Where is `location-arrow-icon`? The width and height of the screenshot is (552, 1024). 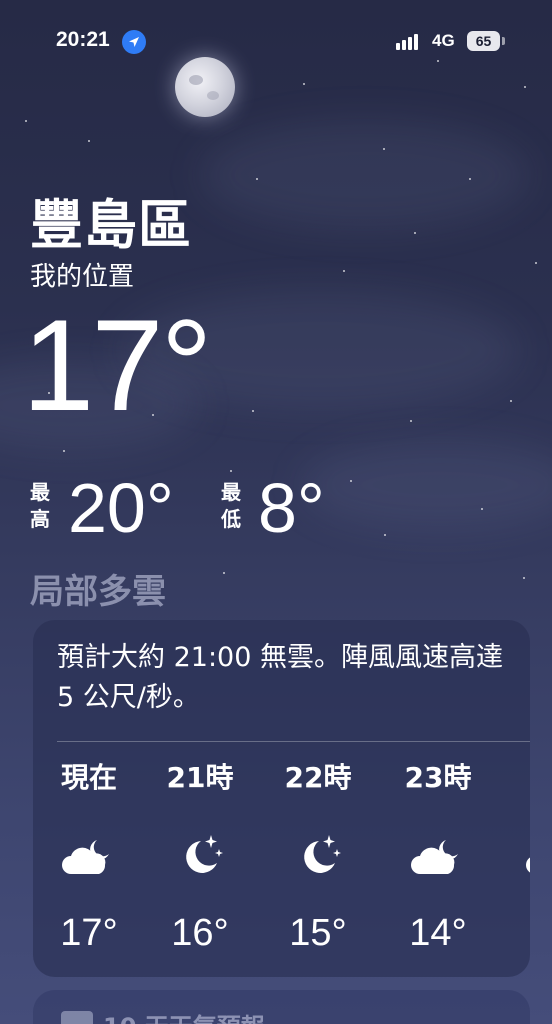 location-arrow-icon is located at coordinates (134, 42).